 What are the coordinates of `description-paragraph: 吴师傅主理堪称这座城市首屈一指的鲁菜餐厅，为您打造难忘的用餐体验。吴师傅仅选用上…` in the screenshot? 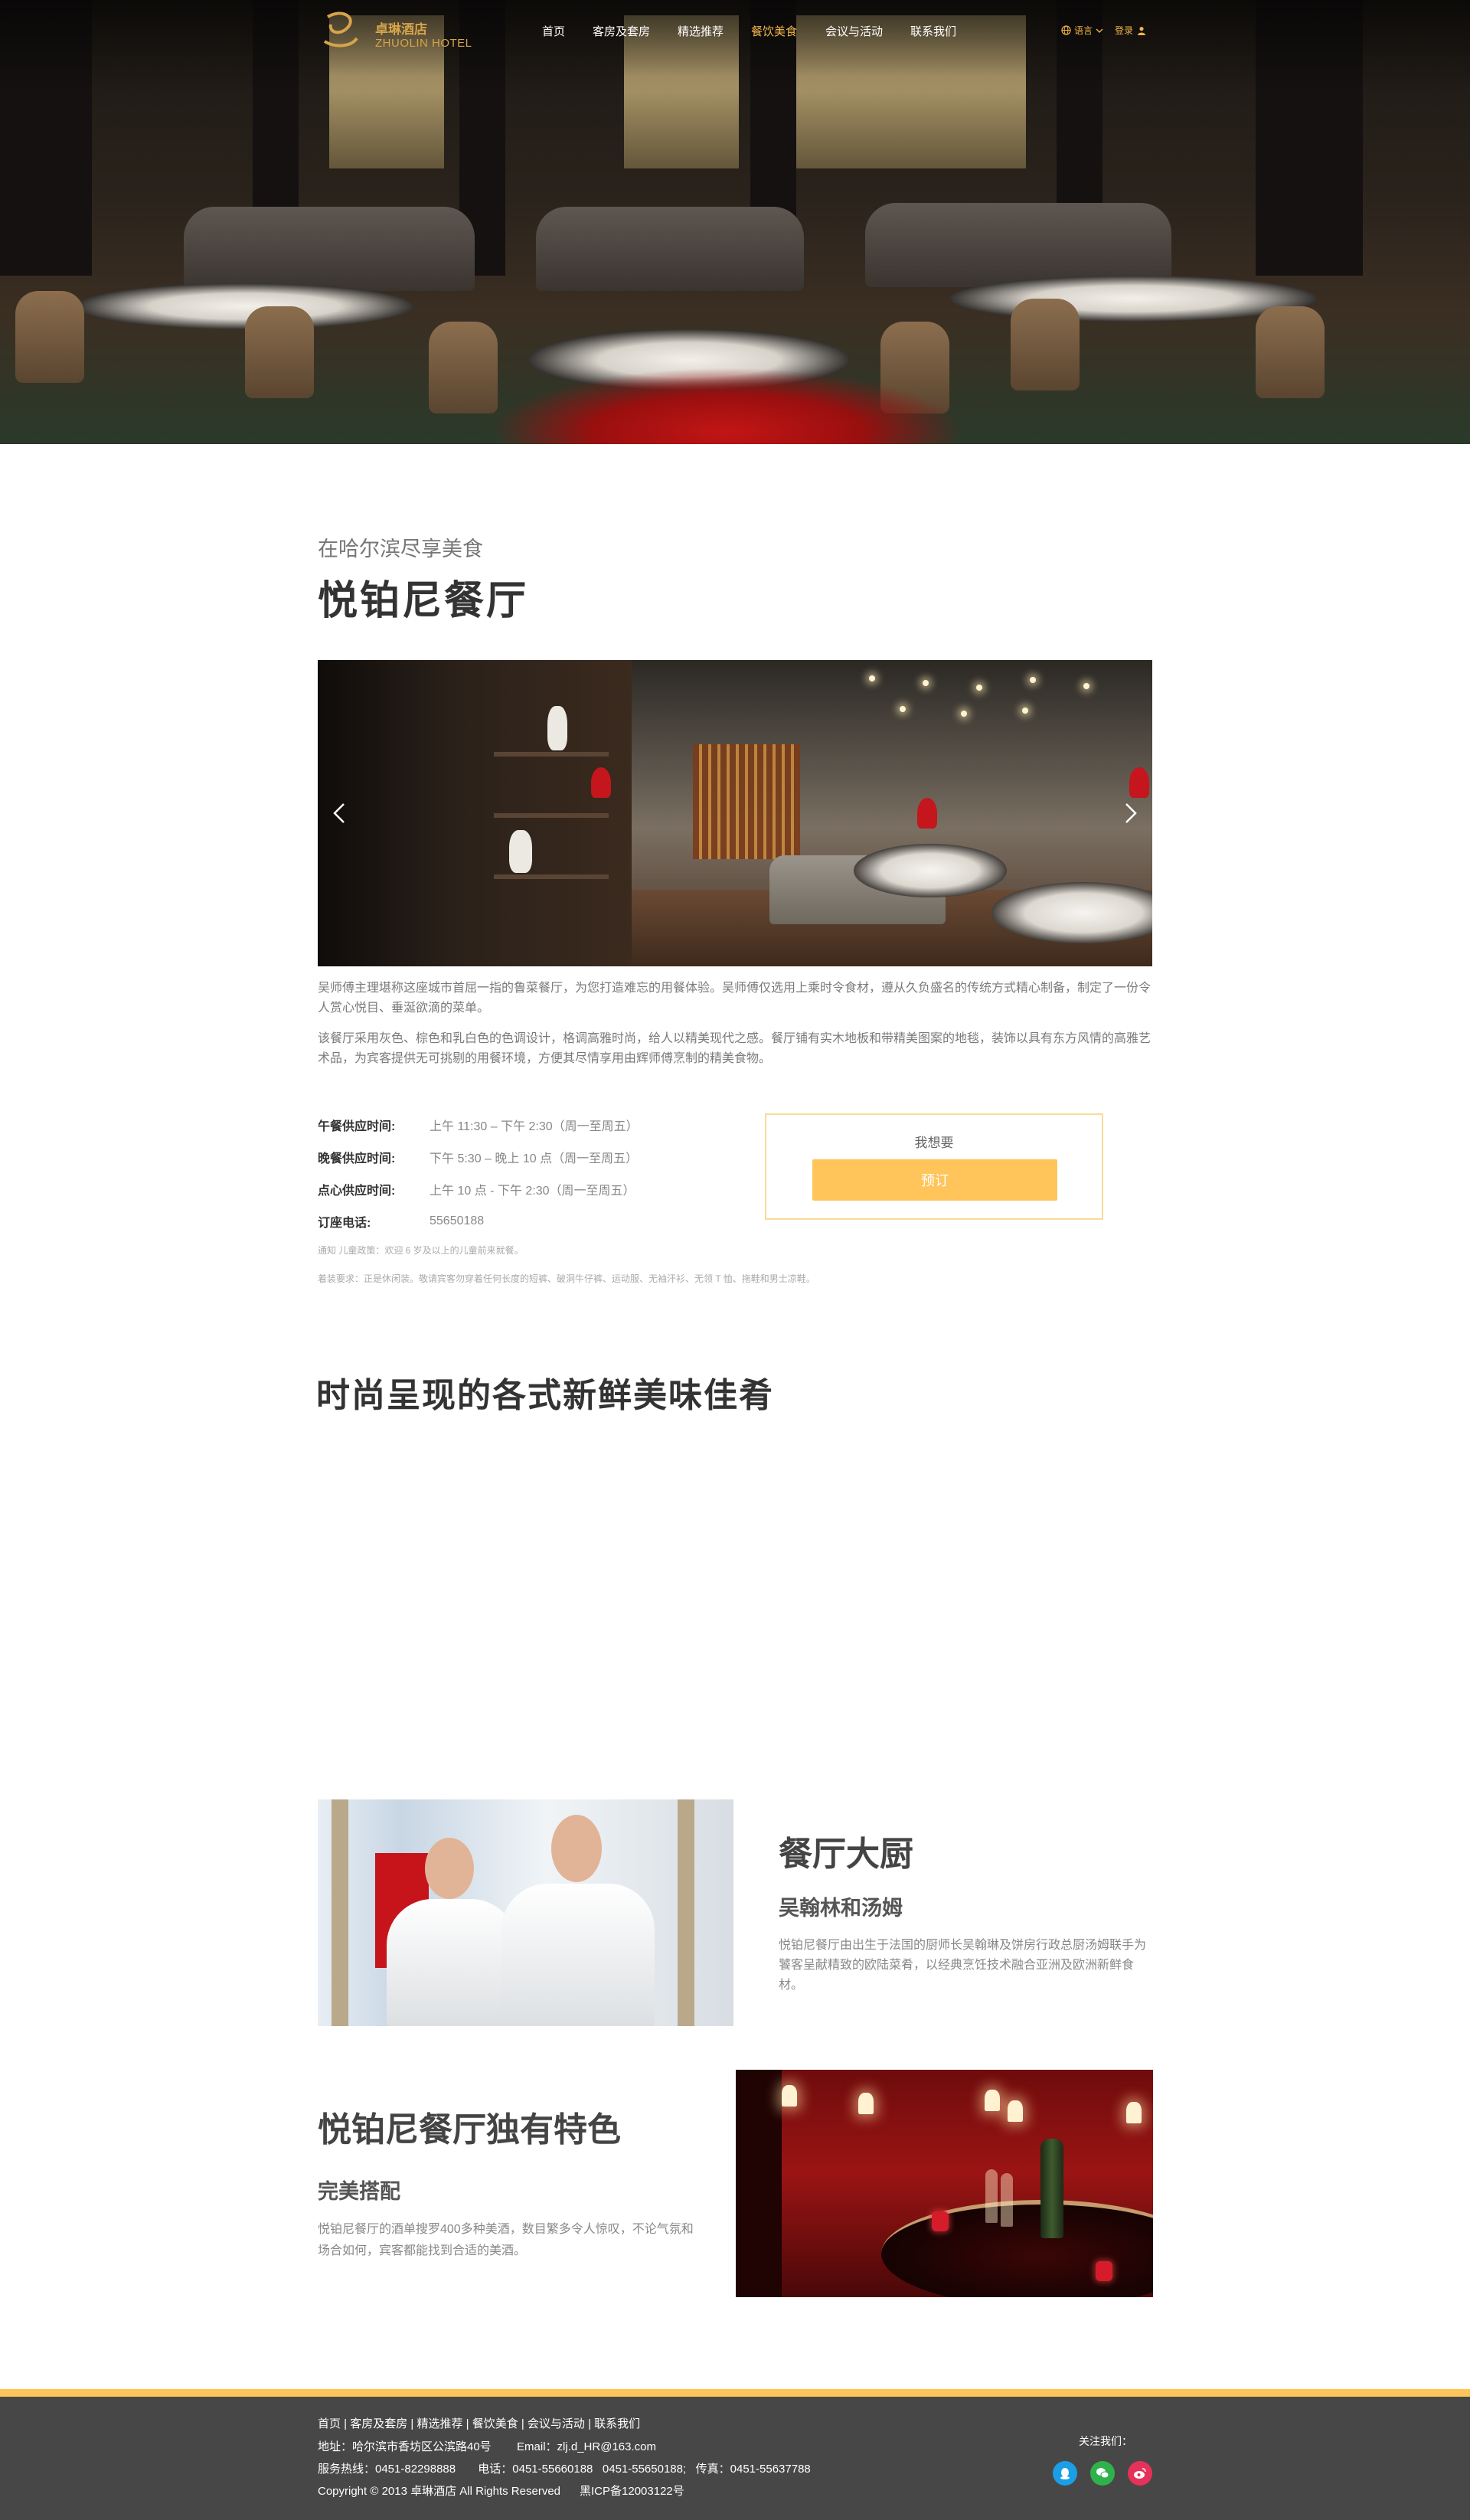 It's located at (735, 999).